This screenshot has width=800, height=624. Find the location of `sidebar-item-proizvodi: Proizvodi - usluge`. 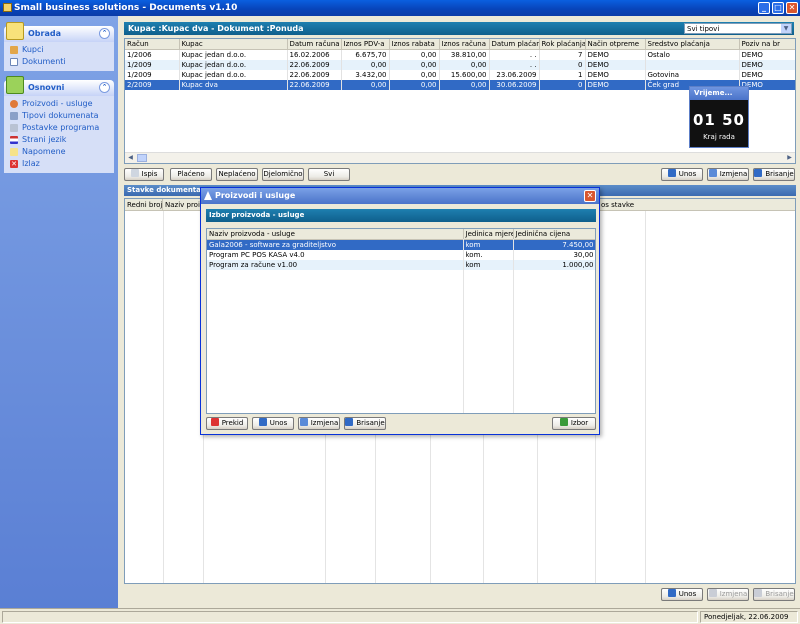

sidebar-item-proizvodi: Proizvodi - usluge is located at coordinates (59, 104).